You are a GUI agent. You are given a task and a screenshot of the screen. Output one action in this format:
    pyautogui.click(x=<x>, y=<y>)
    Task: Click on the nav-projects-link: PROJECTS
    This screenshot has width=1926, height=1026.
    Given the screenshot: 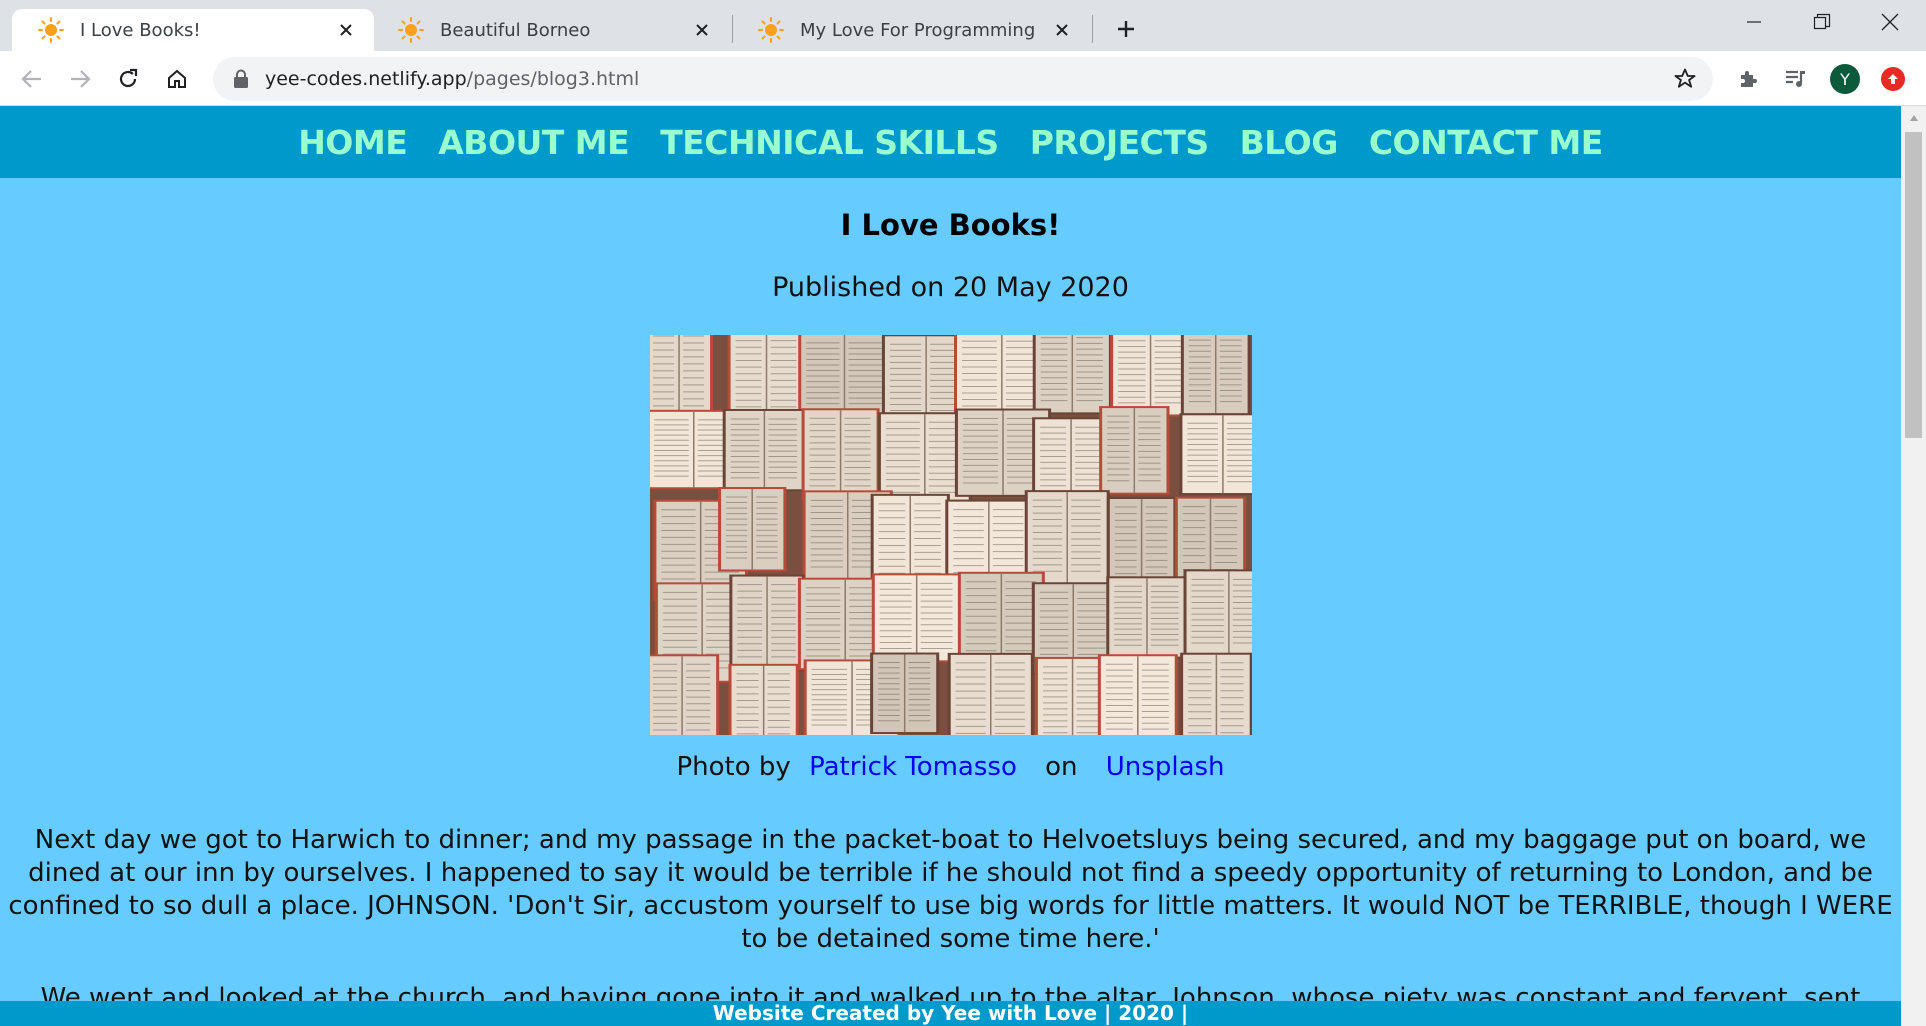 What is the action you would take?
    pyautogui.click(x=1119, y=142)
    